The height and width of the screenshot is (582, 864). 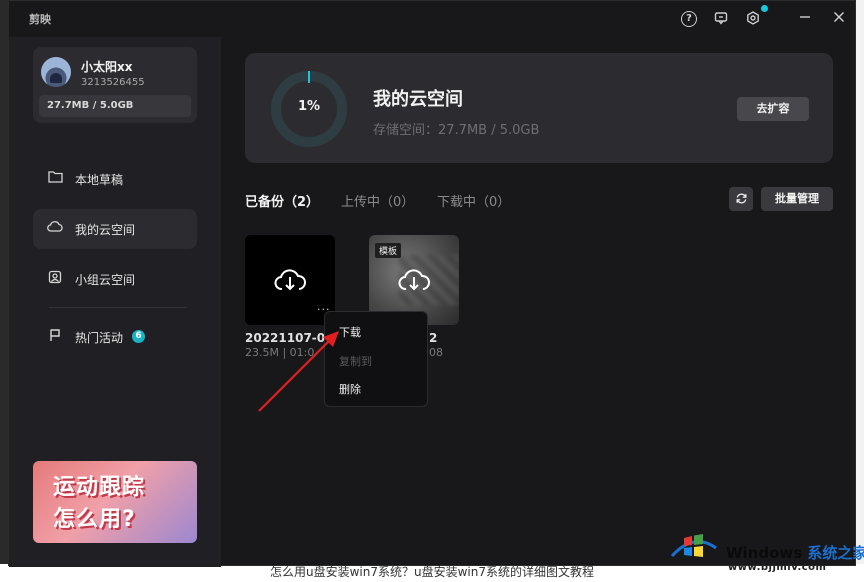 I want to click on sidebar-item-local-drafts: 本地草稿, so click(x=115, y=179).